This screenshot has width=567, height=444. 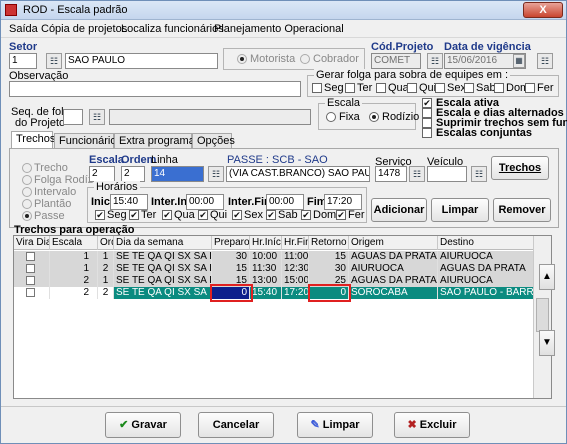 I want to click on grid-scrollbar, so click(x=542, y=317).